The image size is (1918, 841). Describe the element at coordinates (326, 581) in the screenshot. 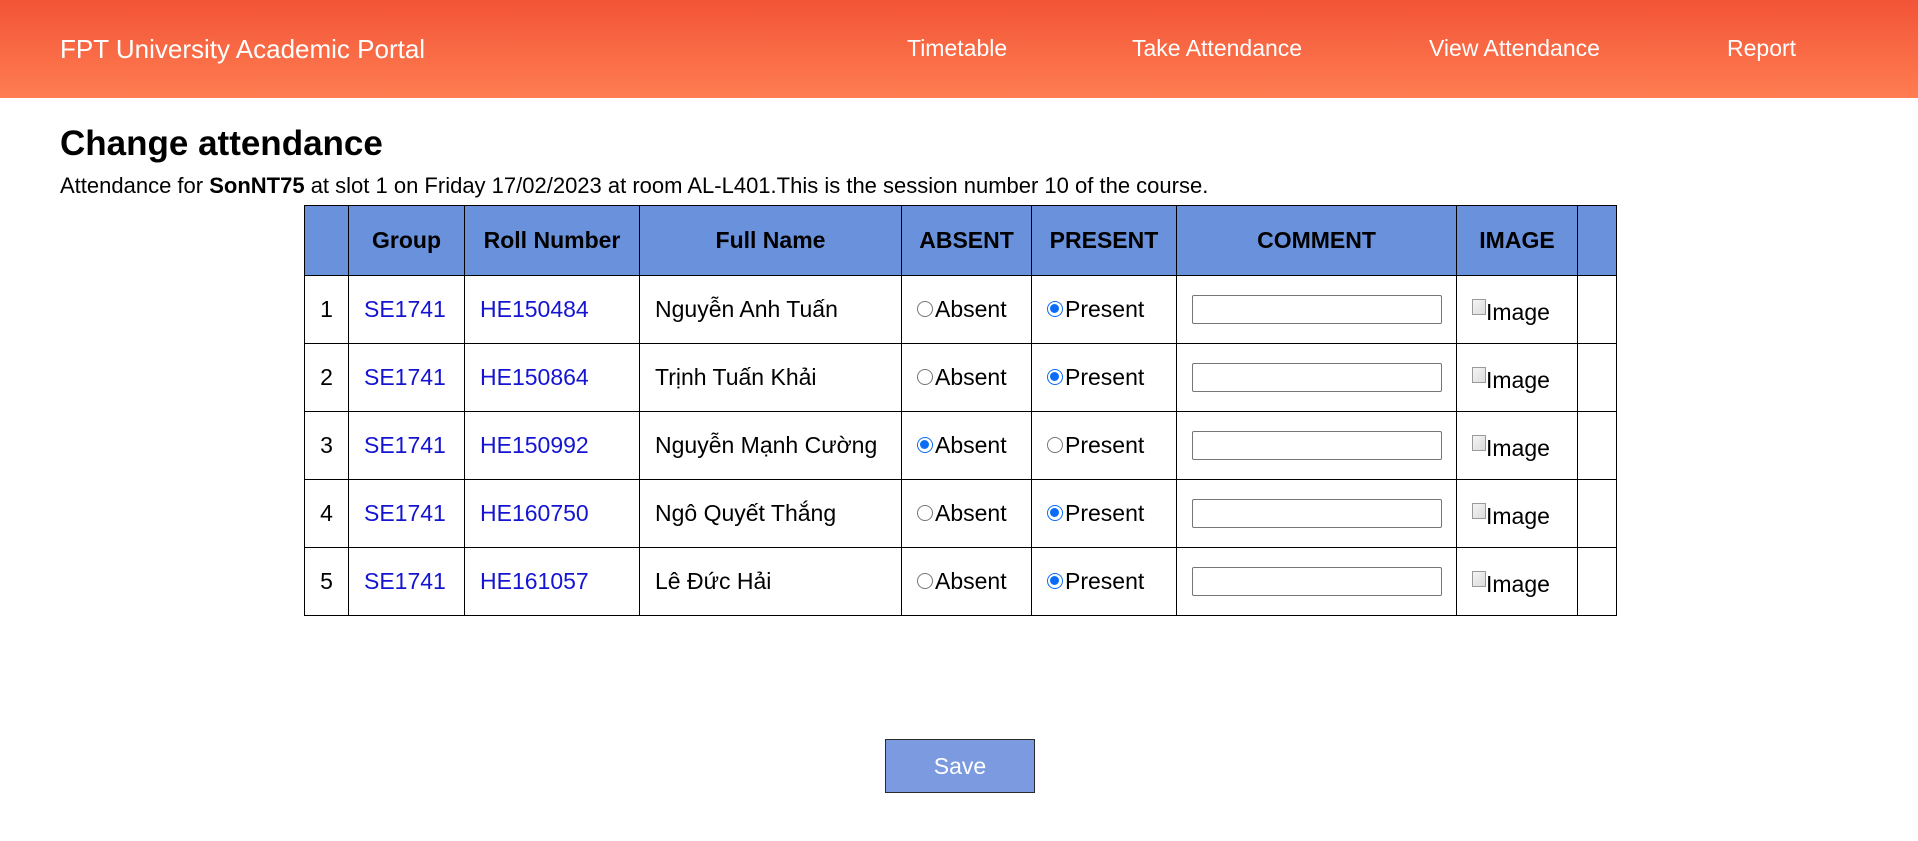

I see `row-index: 5` at that location.